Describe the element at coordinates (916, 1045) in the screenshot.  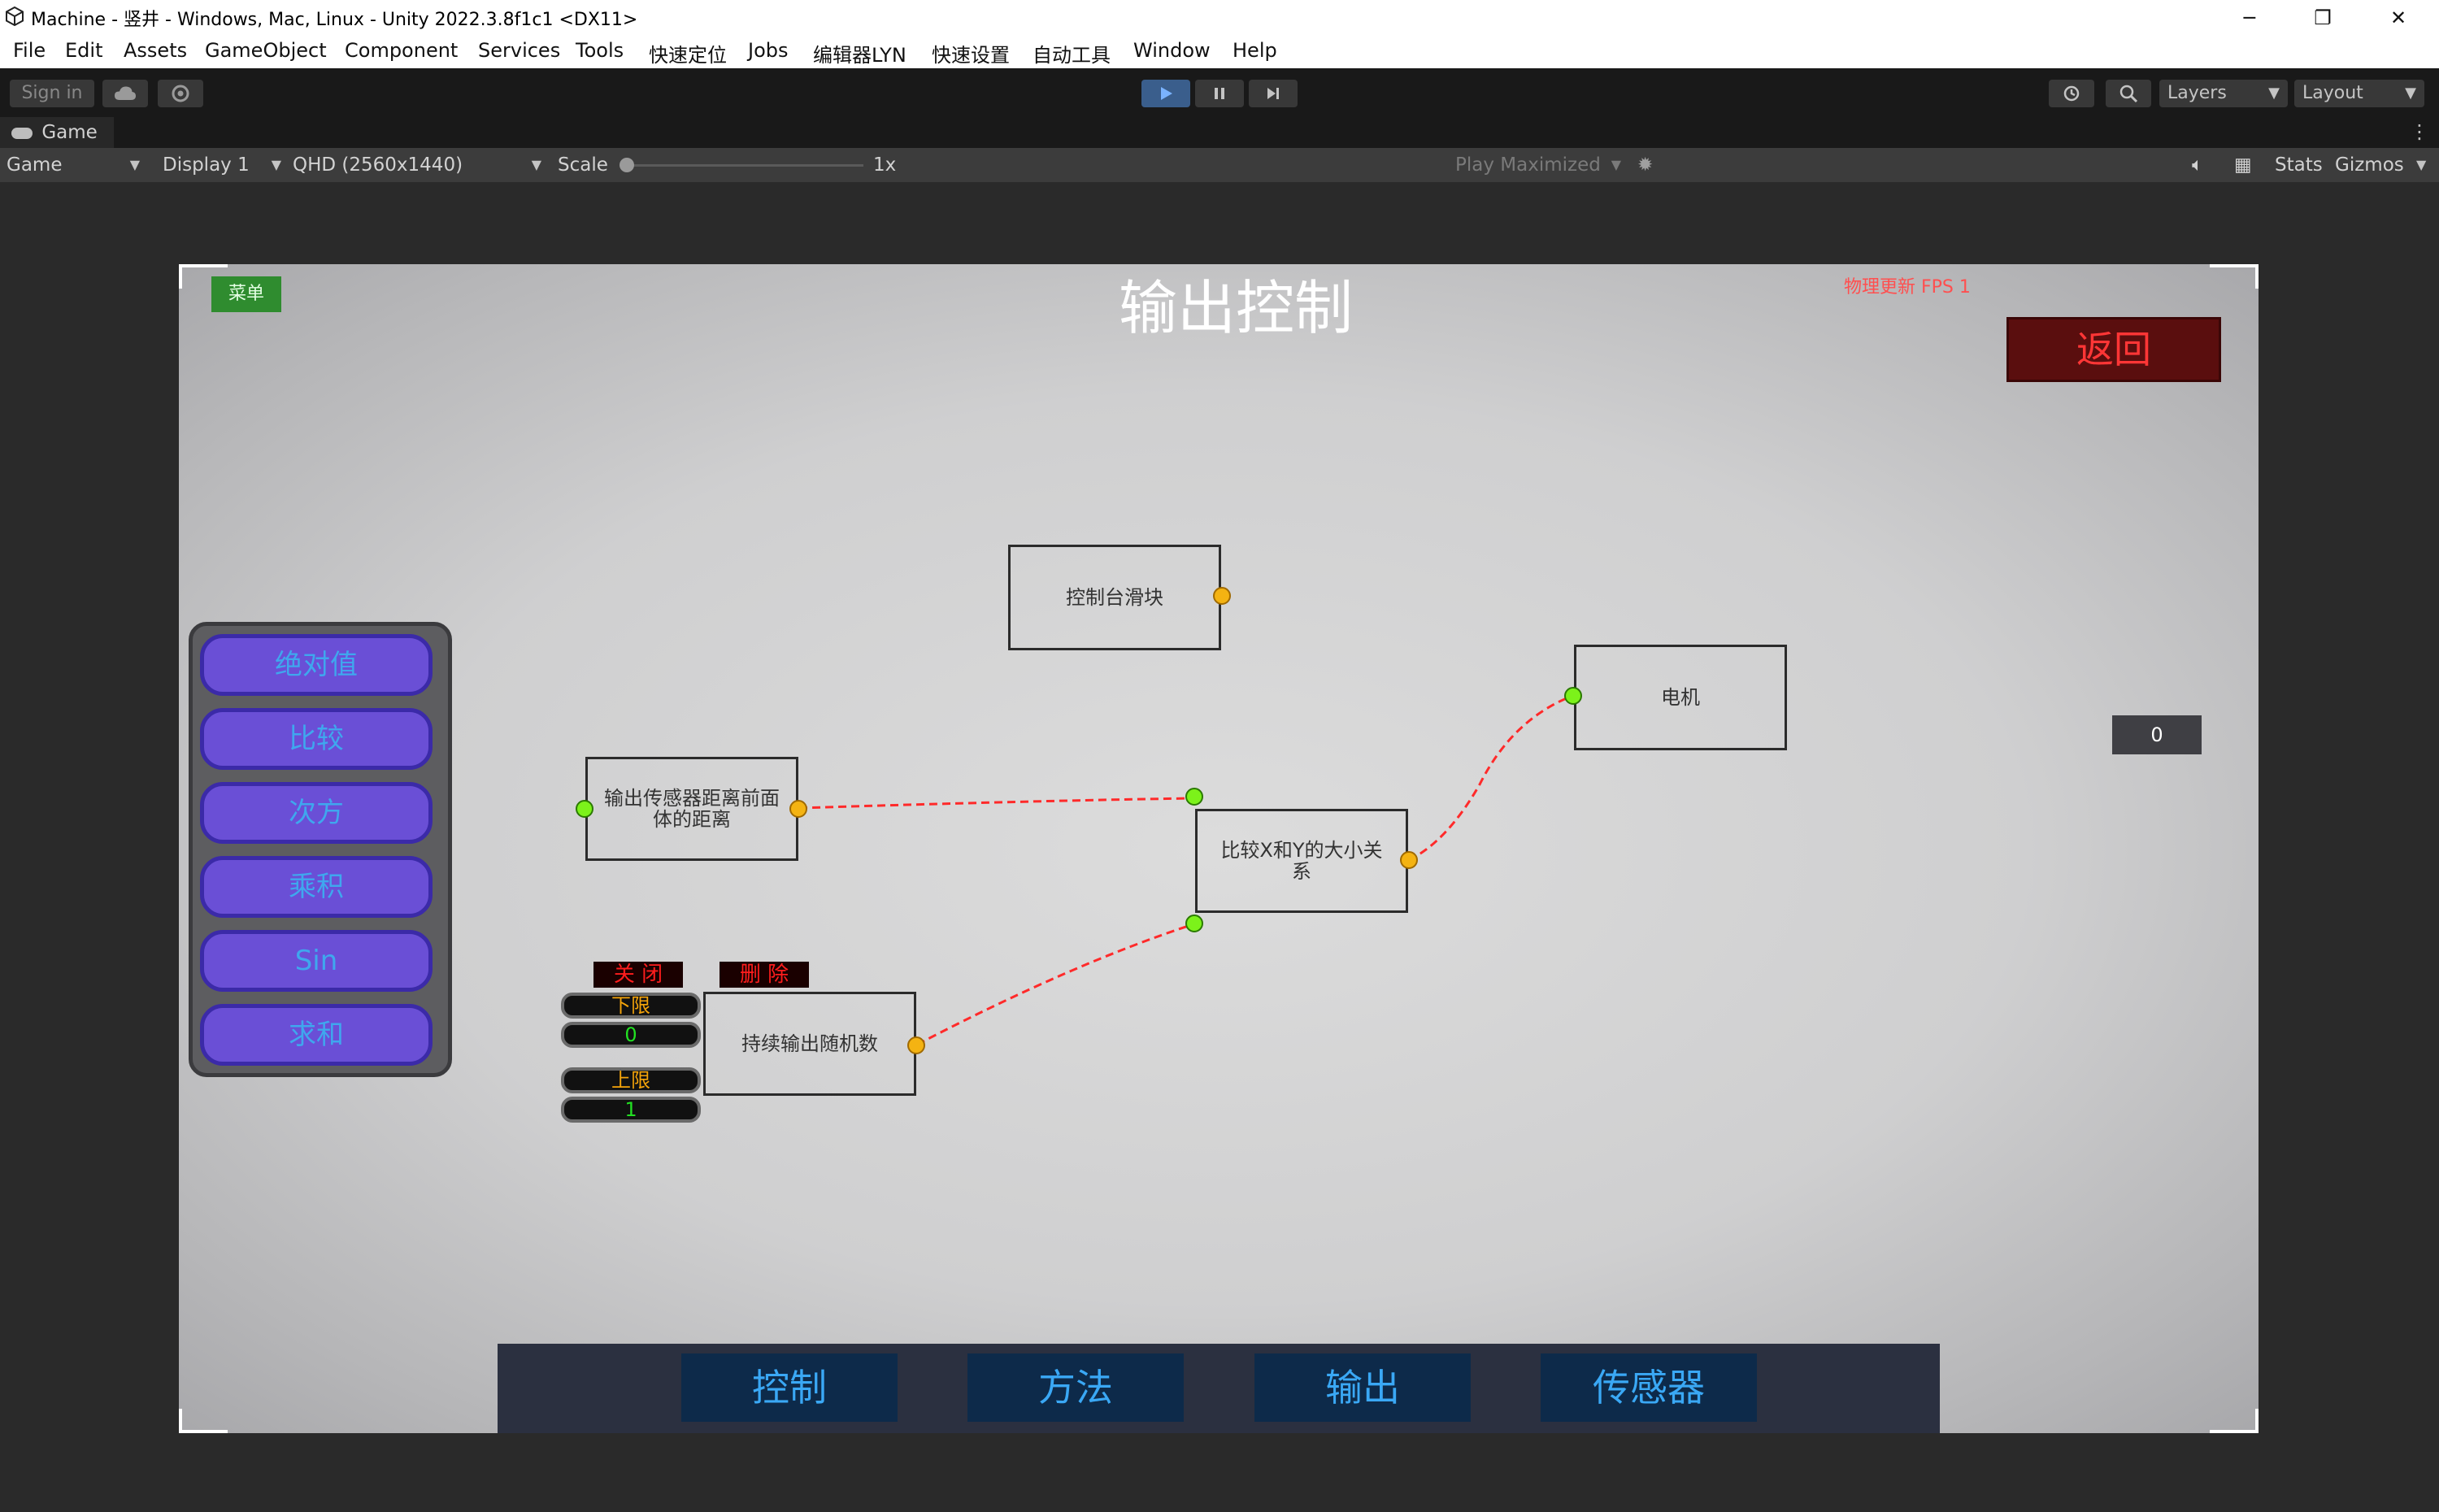
I see `port-random-output` at that location.